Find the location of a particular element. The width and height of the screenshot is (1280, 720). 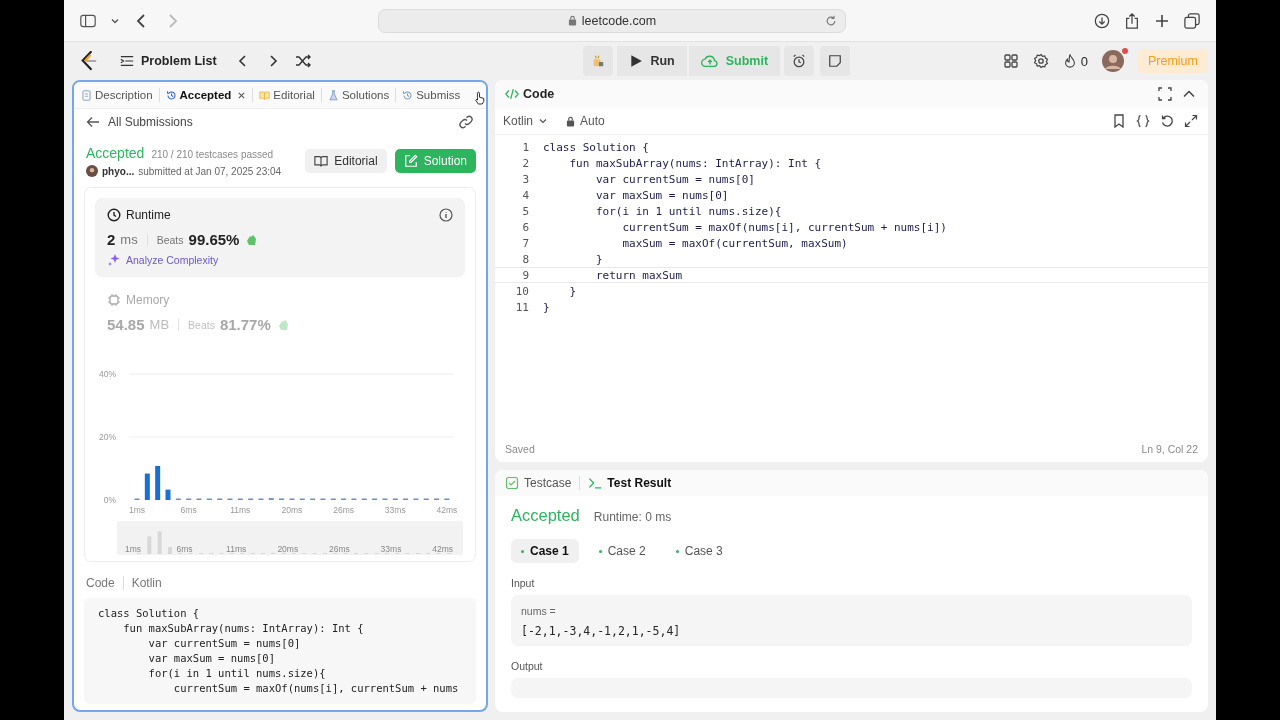

axis-label: 11ms is located at coordinates (236, 549).